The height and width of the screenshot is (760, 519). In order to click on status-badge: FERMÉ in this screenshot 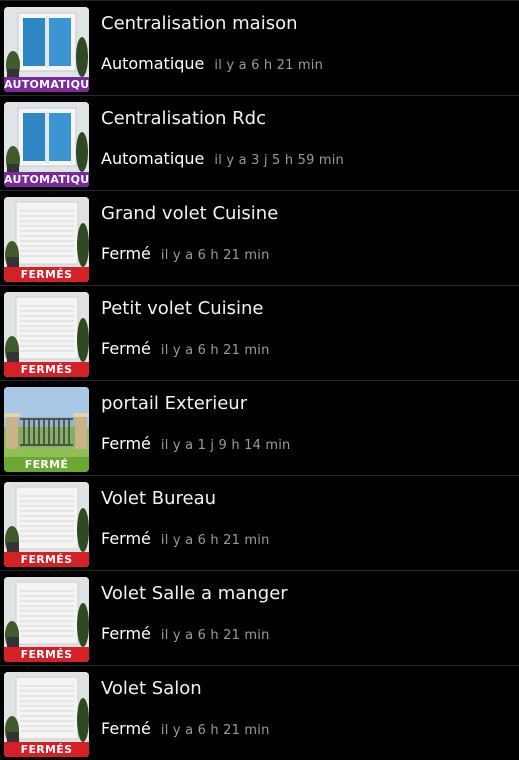, I will do `click(46, 464)`.